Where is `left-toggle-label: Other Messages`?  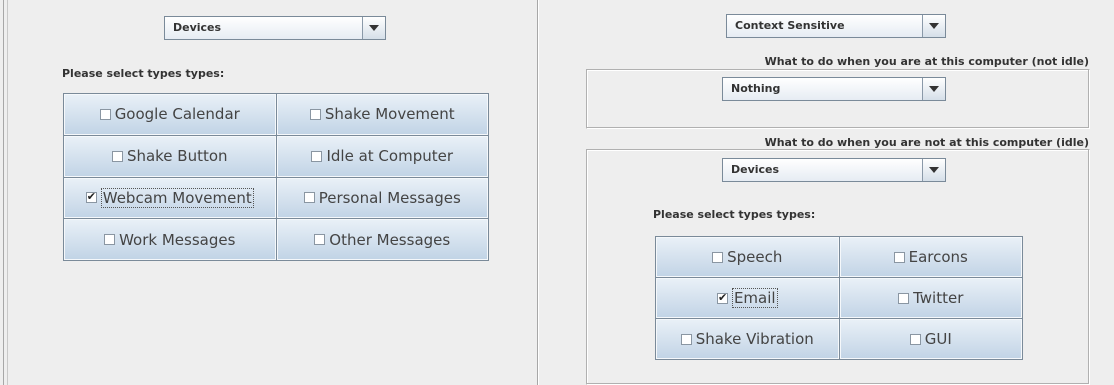 left-toggle-label: Other Messages is located at coordinates (390, 239).